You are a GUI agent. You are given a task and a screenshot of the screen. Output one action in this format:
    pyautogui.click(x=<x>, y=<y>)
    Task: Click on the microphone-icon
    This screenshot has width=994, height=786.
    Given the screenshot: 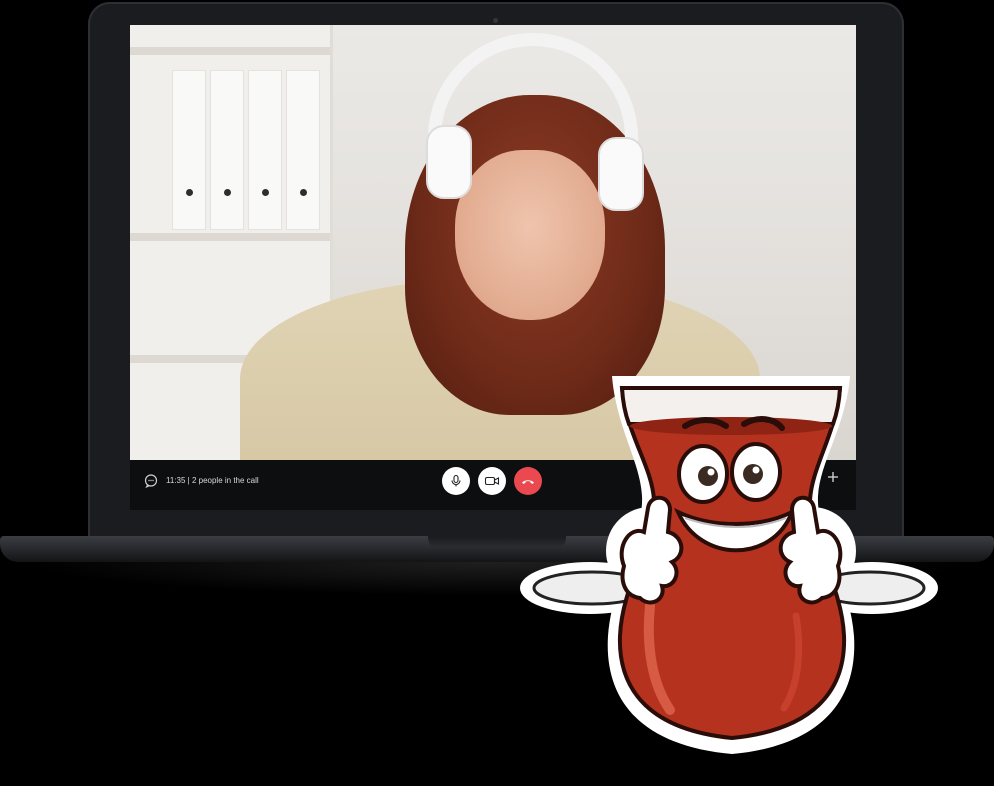 What is the action you would take?
    pyautogui.click(x=456, y=480)
    